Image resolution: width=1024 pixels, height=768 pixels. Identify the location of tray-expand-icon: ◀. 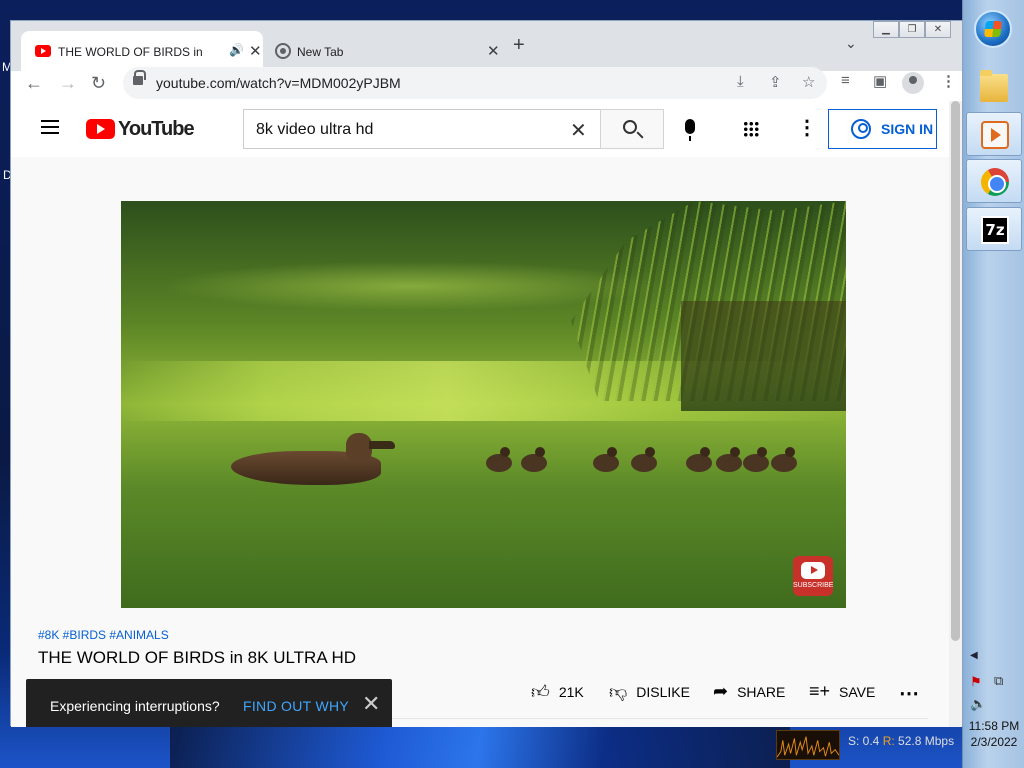
(974, 655).